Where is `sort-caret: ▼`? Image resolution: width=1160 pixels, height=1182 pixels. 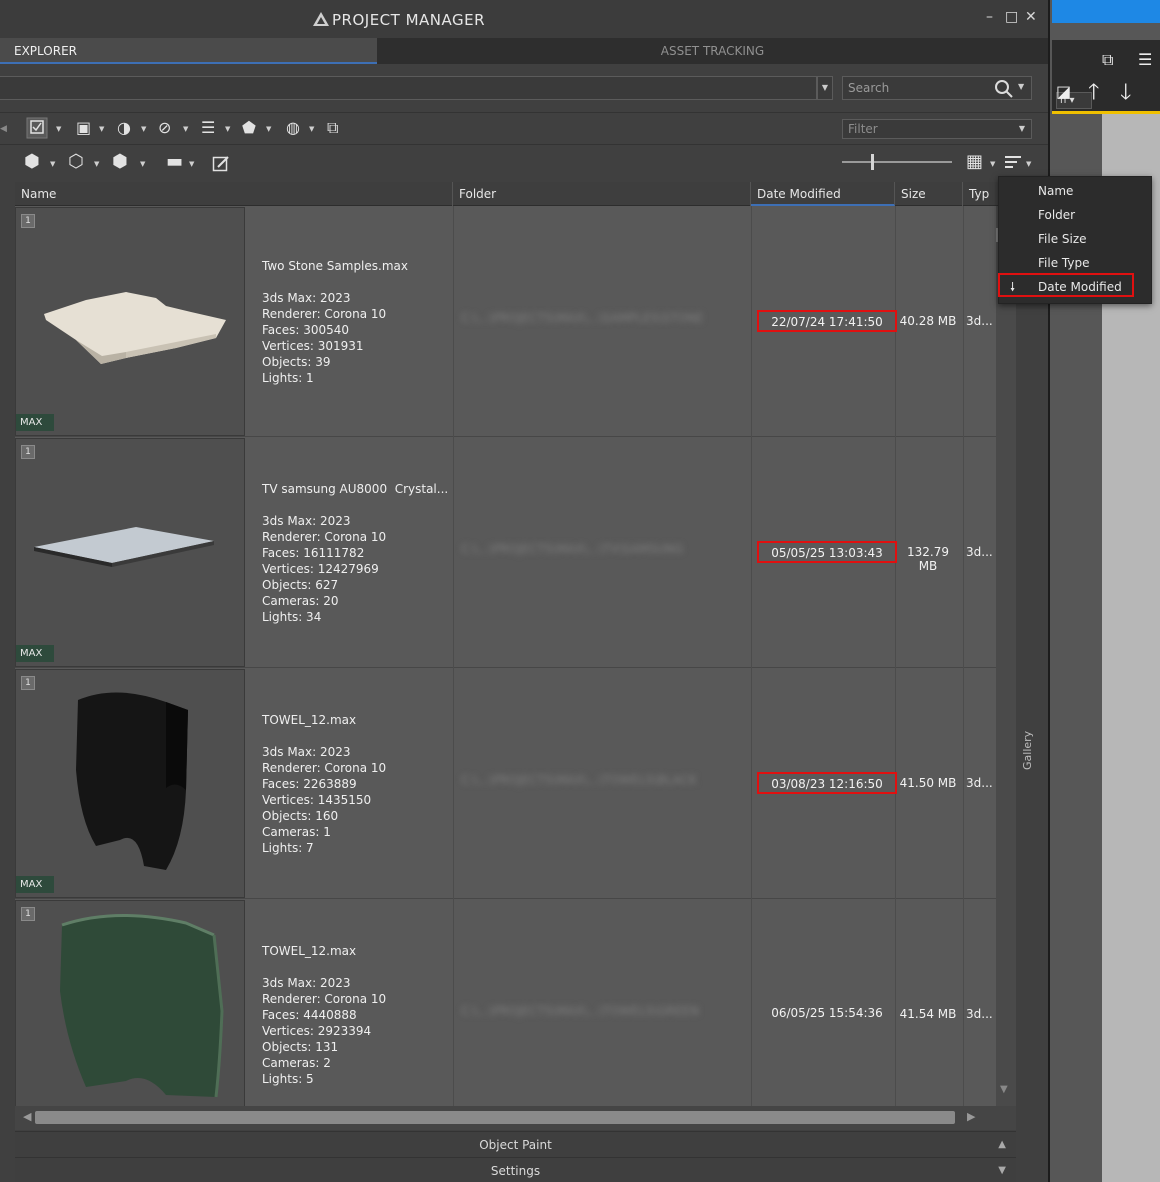
sort-caret: ▼ is located at coordinates (1028, 164).